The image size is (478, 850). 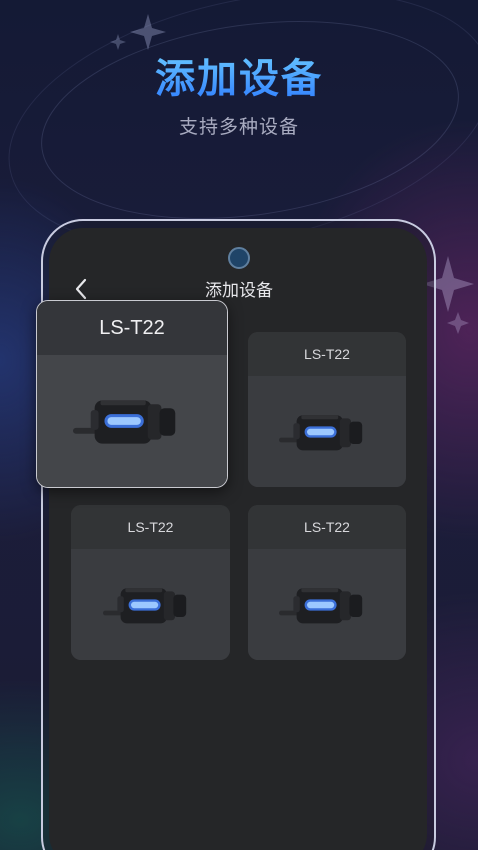 What do you see at coordinates (239, 75) in the screenshot?
I see `hero-title: 添加设备` at bounding box center [239, 75].